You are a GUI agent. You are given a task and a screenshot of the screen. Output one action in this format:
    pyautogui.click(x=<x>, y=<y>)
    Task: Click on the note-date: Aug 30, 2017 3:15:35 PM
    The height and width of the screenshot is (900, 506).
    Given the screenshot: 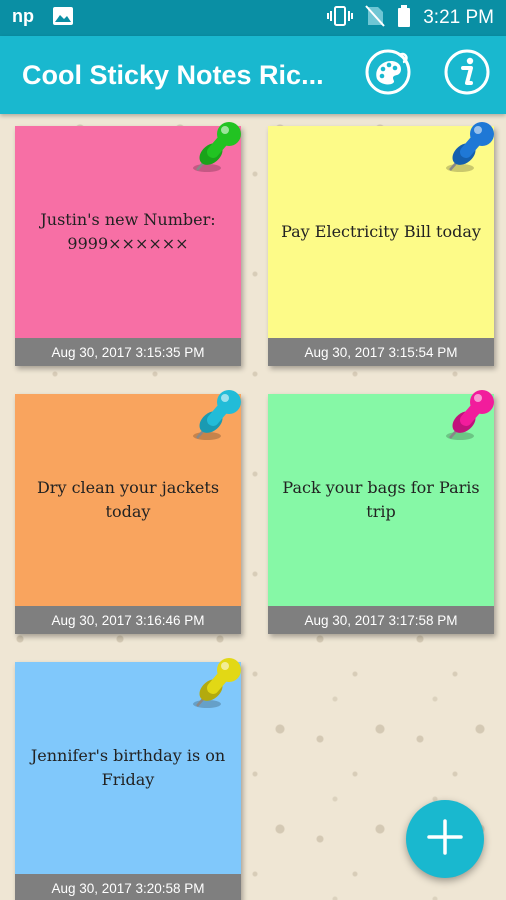 What is the action you would take?
    pyautogui.click(x=128, y=352)
    